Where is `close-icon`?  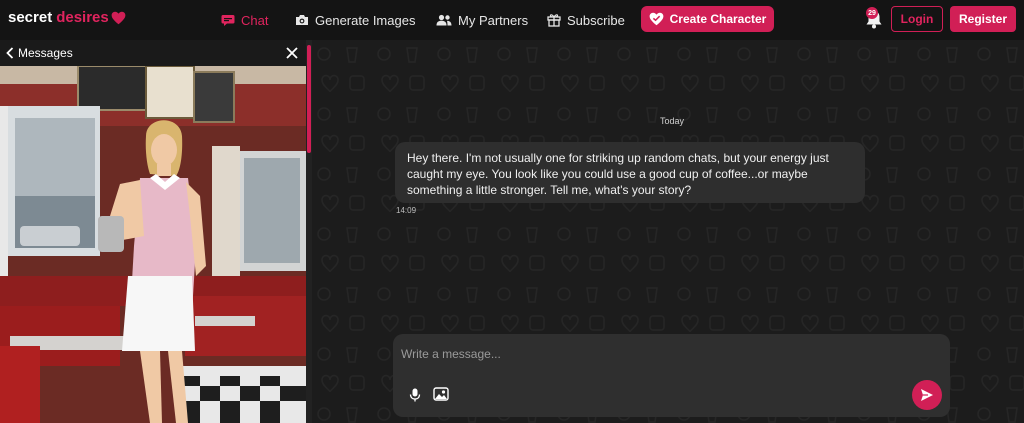
close-icon is located at coordinates (292, 53).